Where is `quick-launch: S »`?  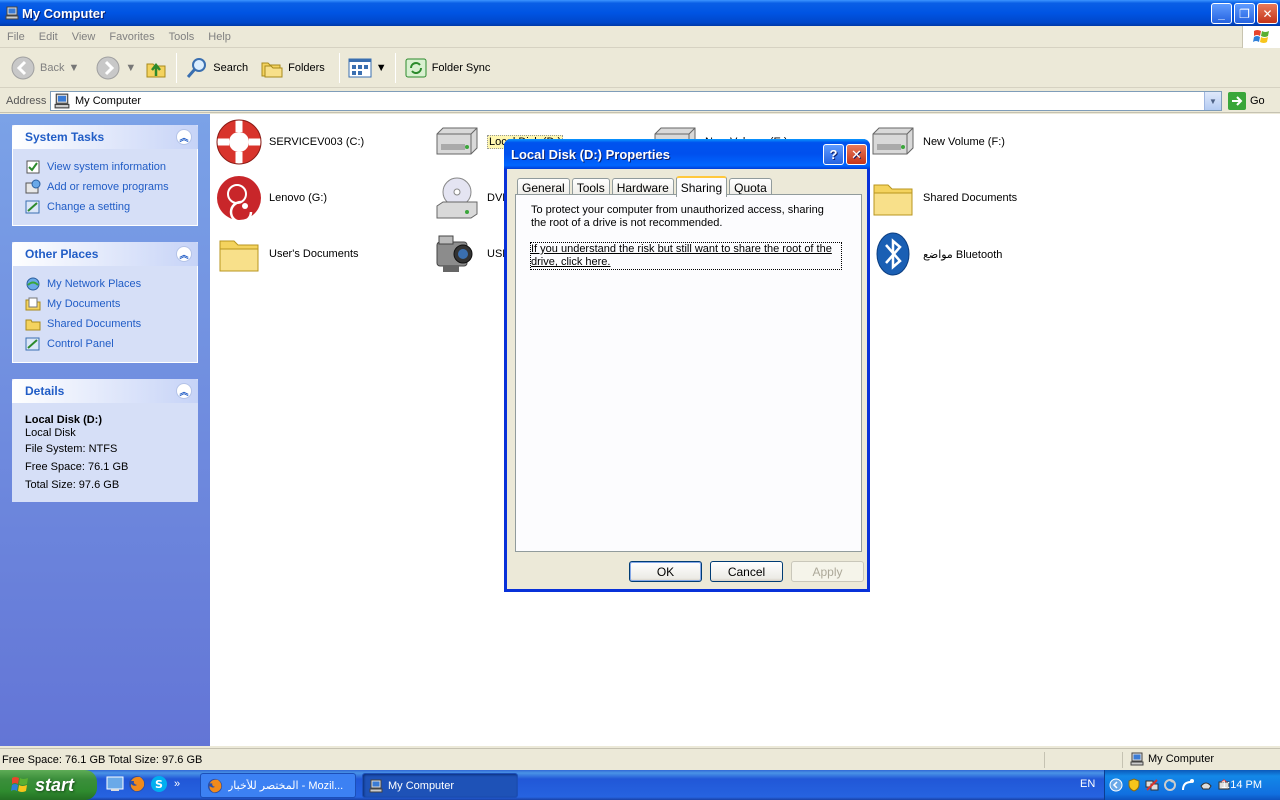
quick-launch: S » is located at coordinates (143, 784).